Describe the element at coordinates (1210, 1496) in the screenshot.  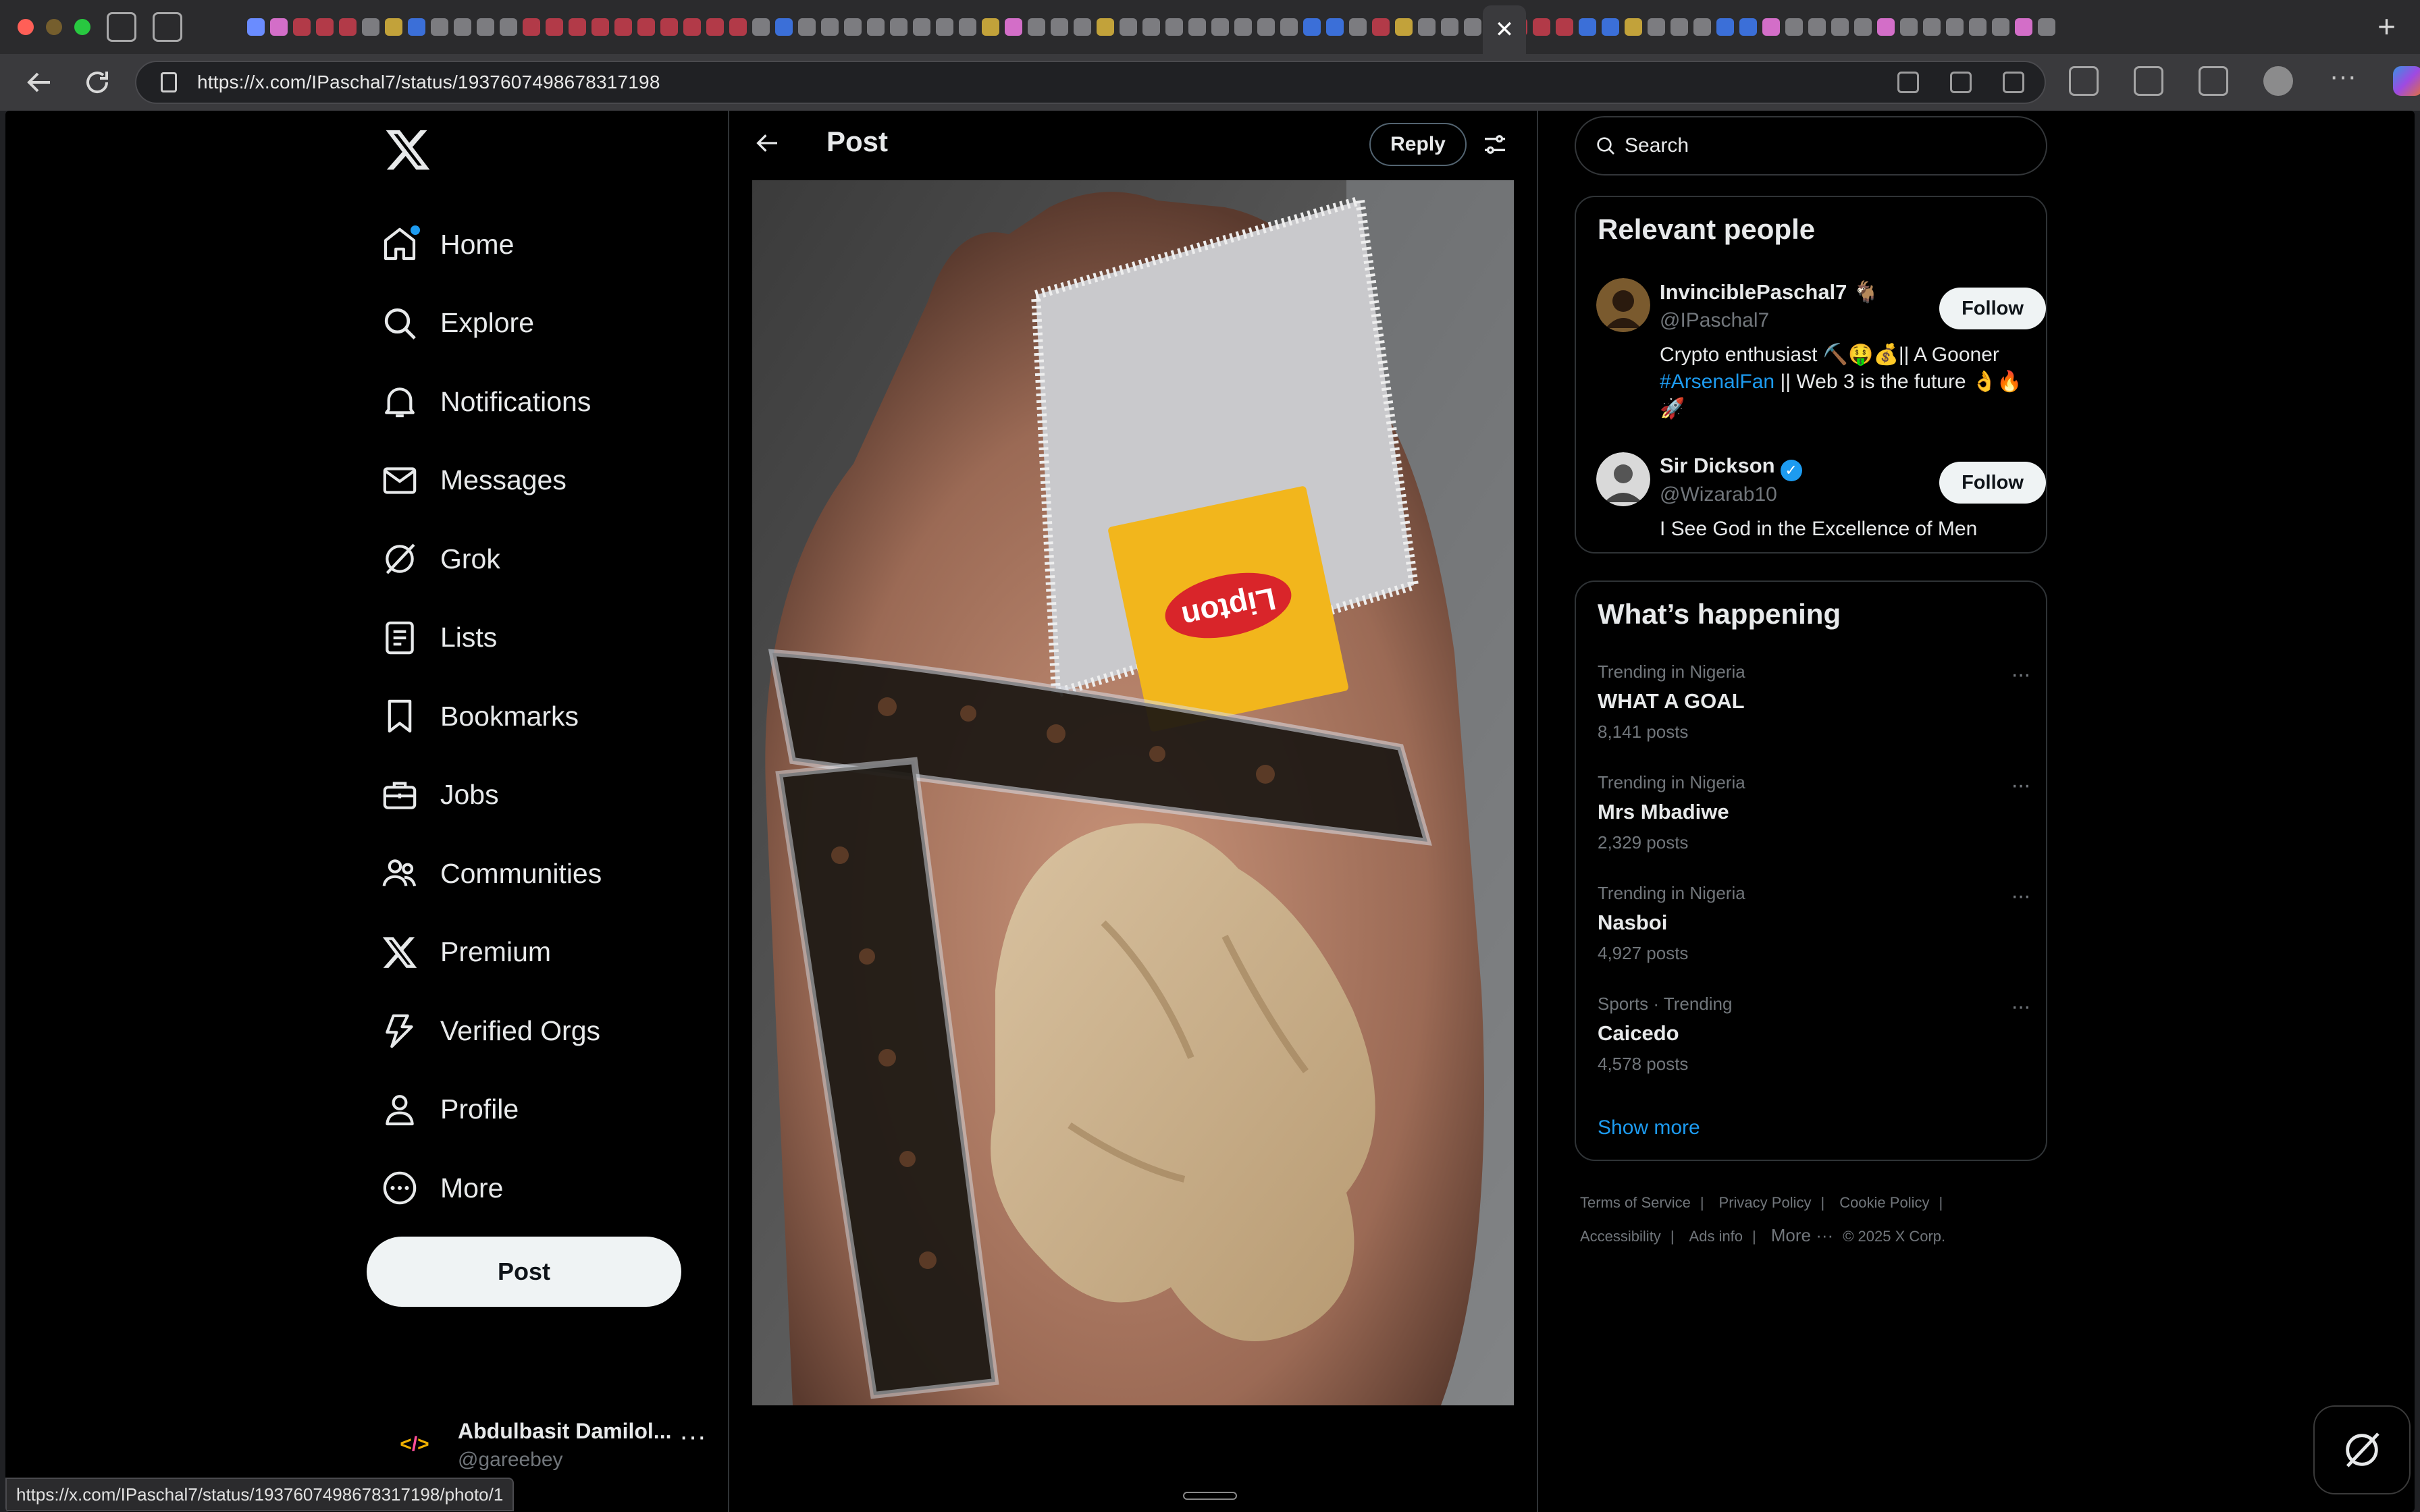
I see `resize-handle` at that location.